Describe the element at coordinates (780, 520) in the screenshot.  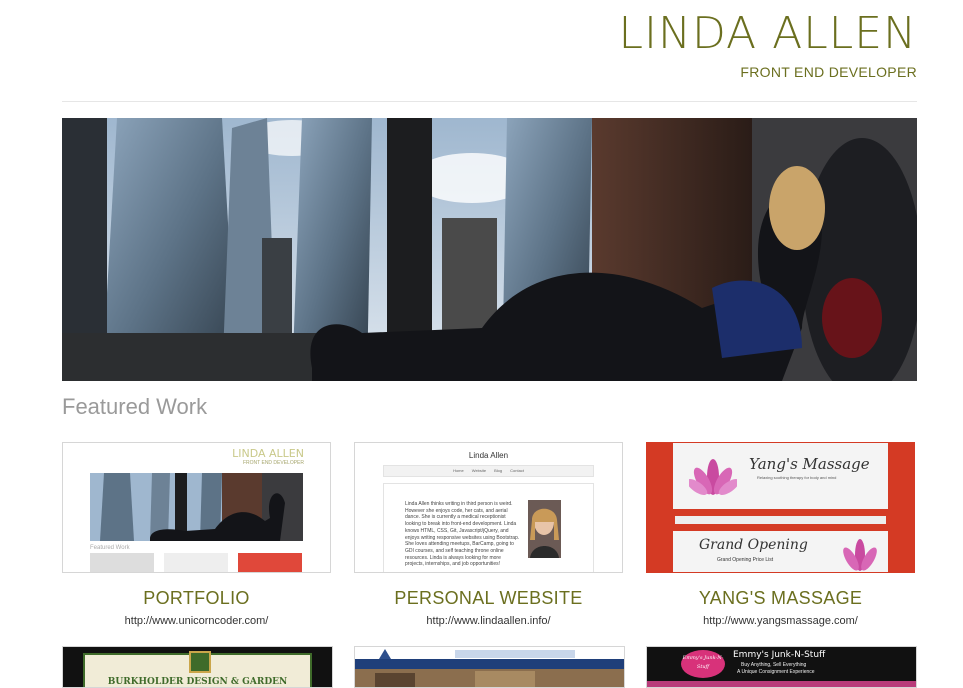
I see `thumb-yang-nav` at that location.